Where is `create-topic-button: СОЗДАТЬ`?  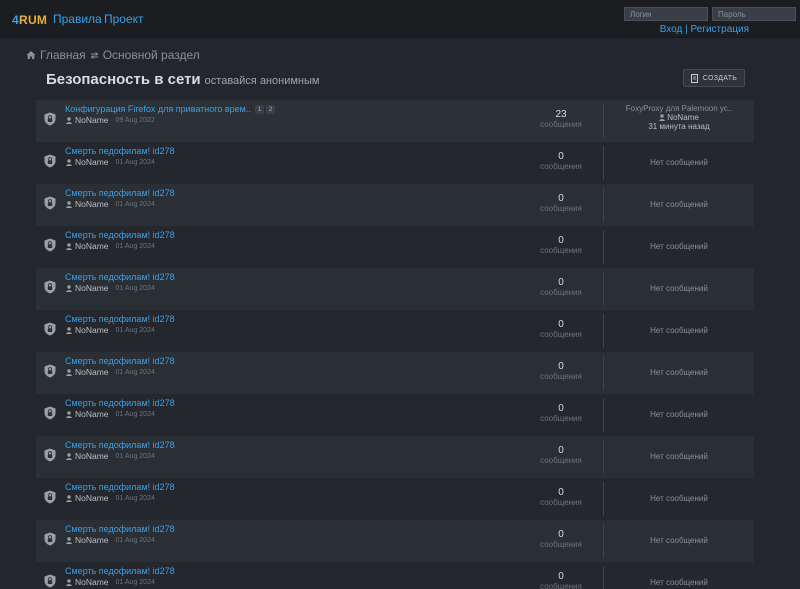
create-topic-button: СОЗДАТЬ is located at coordinates (714, 78).